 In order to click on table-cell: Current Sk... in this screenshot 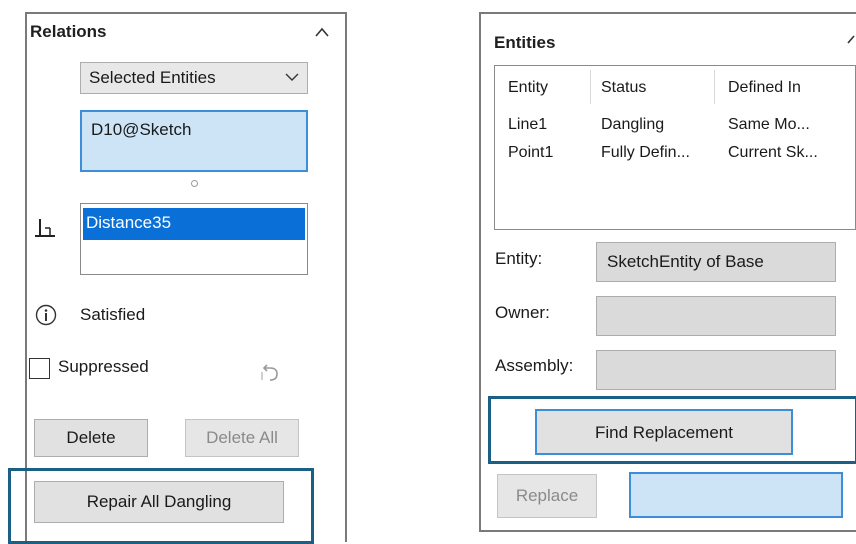, I will do `click(773, 152)`.